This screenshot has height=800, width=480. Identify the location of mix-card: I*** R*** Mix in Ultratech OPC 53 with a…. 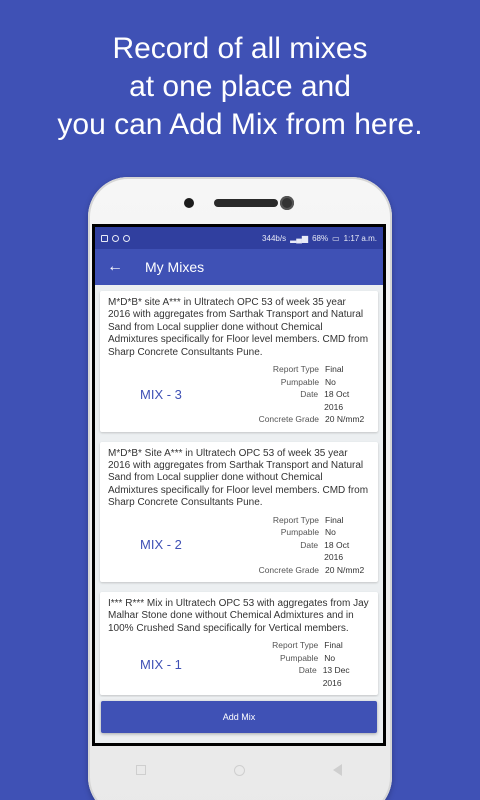
(239, 644).